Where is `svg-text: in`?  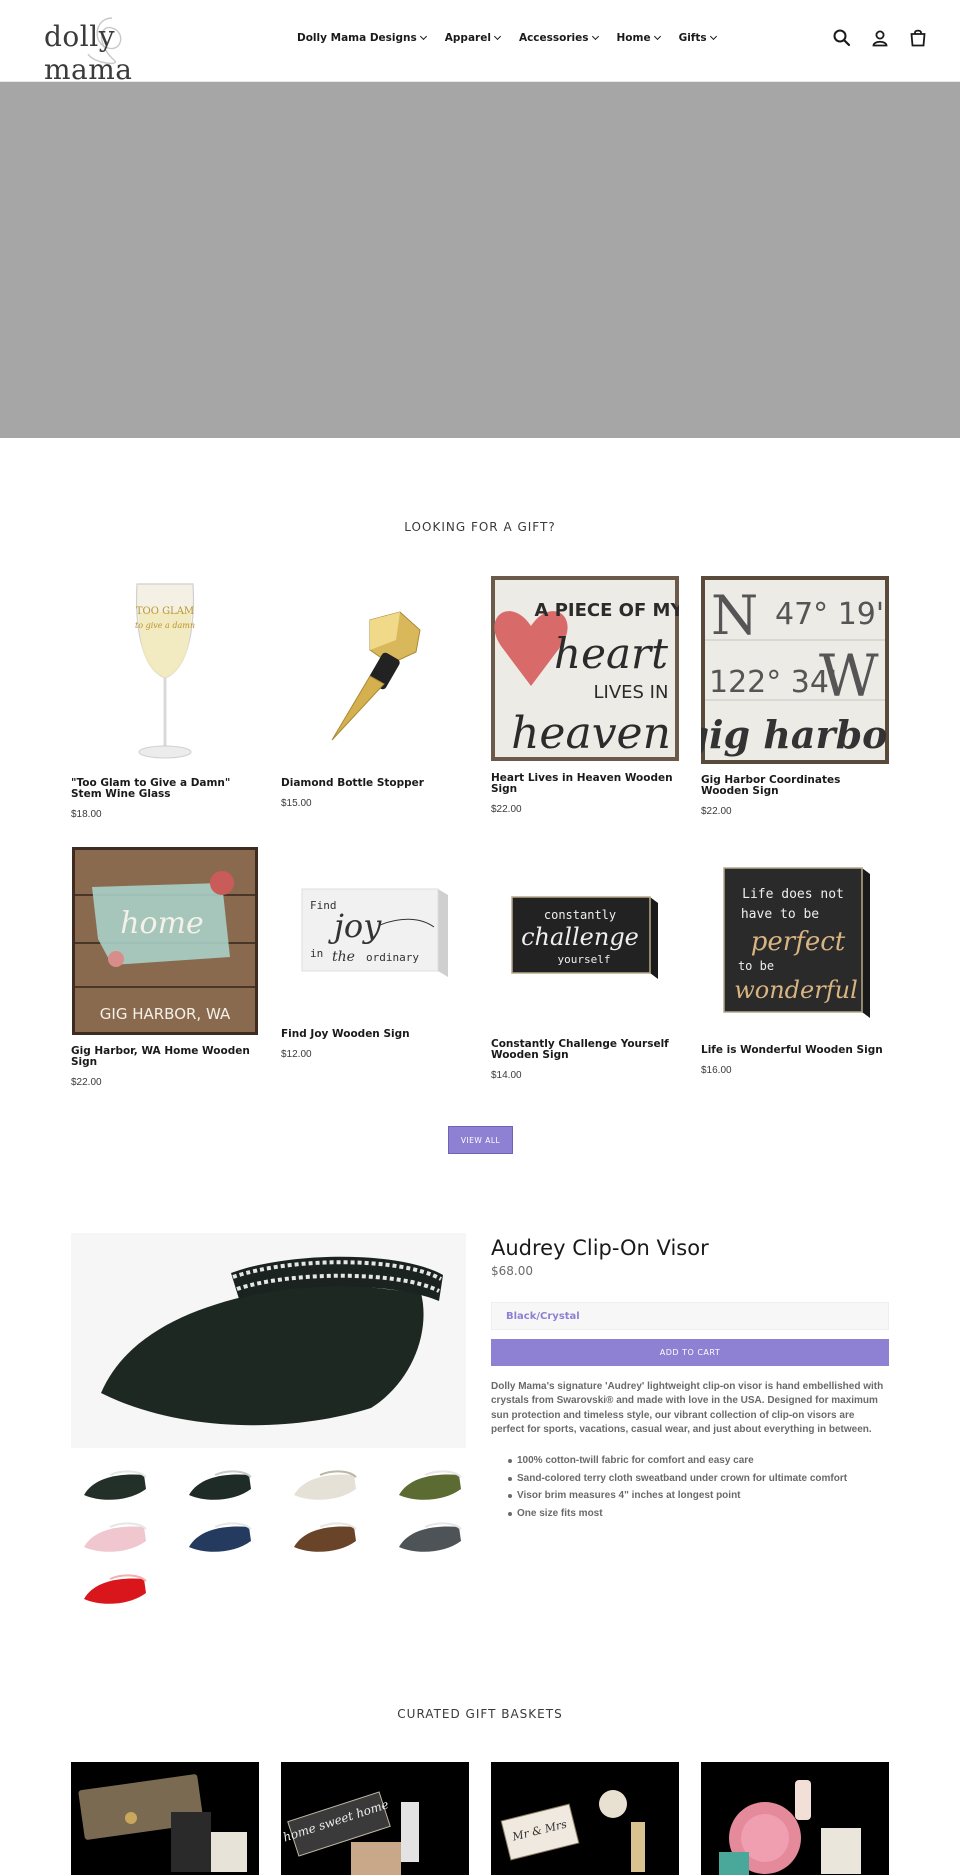 svg-text: in is located at coordinates (316, 953).